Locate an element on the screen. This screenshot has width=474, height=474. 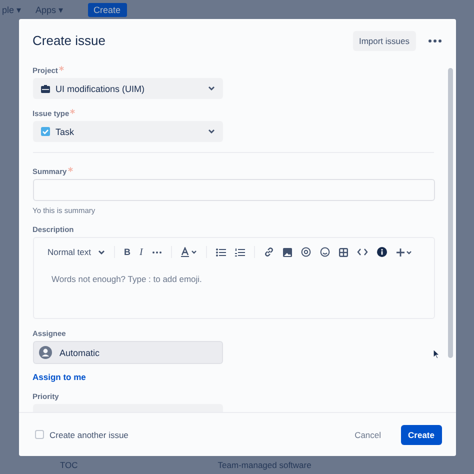
assign-to-me-link: Assign to me is located at coordinates (59, 377).